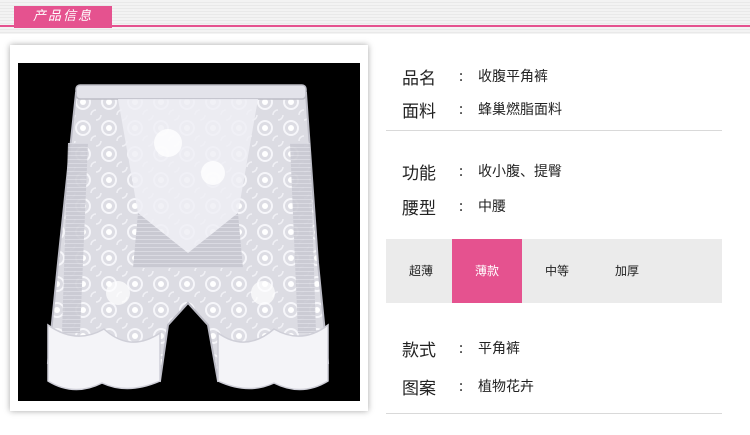 The width and height of the screenshot is (750, 435). What do you see at coordinates (375, 26) in the screenshot?
I see `header-divider` at bounding box center [375, 26].